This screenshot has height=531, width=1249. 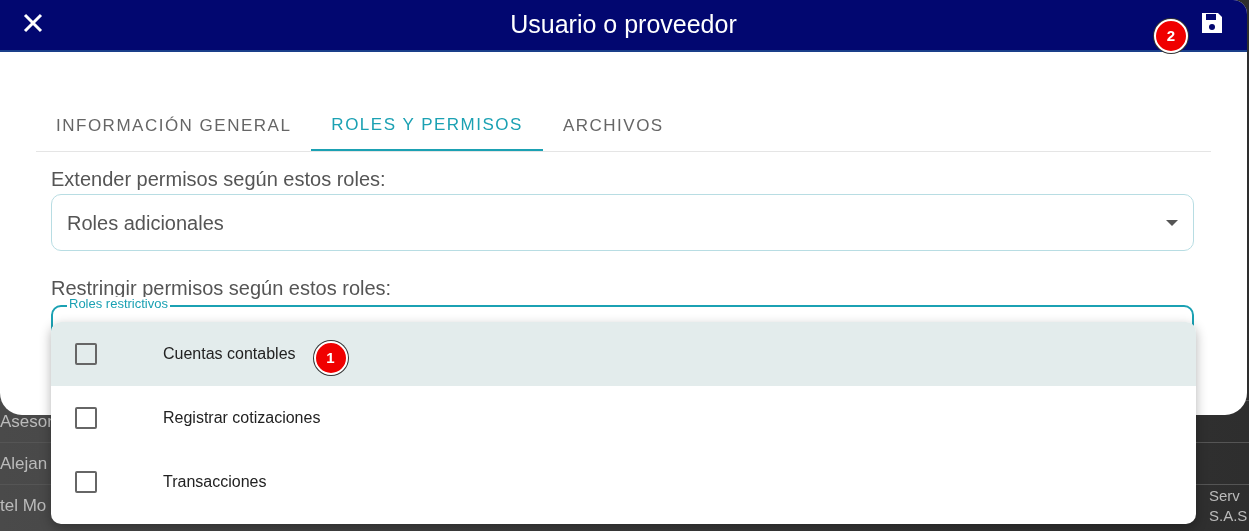 What do you see at coordinates (1171, 36) in the screenshot?
I see `number-badge: 2` at bounding box center [1171, 36].